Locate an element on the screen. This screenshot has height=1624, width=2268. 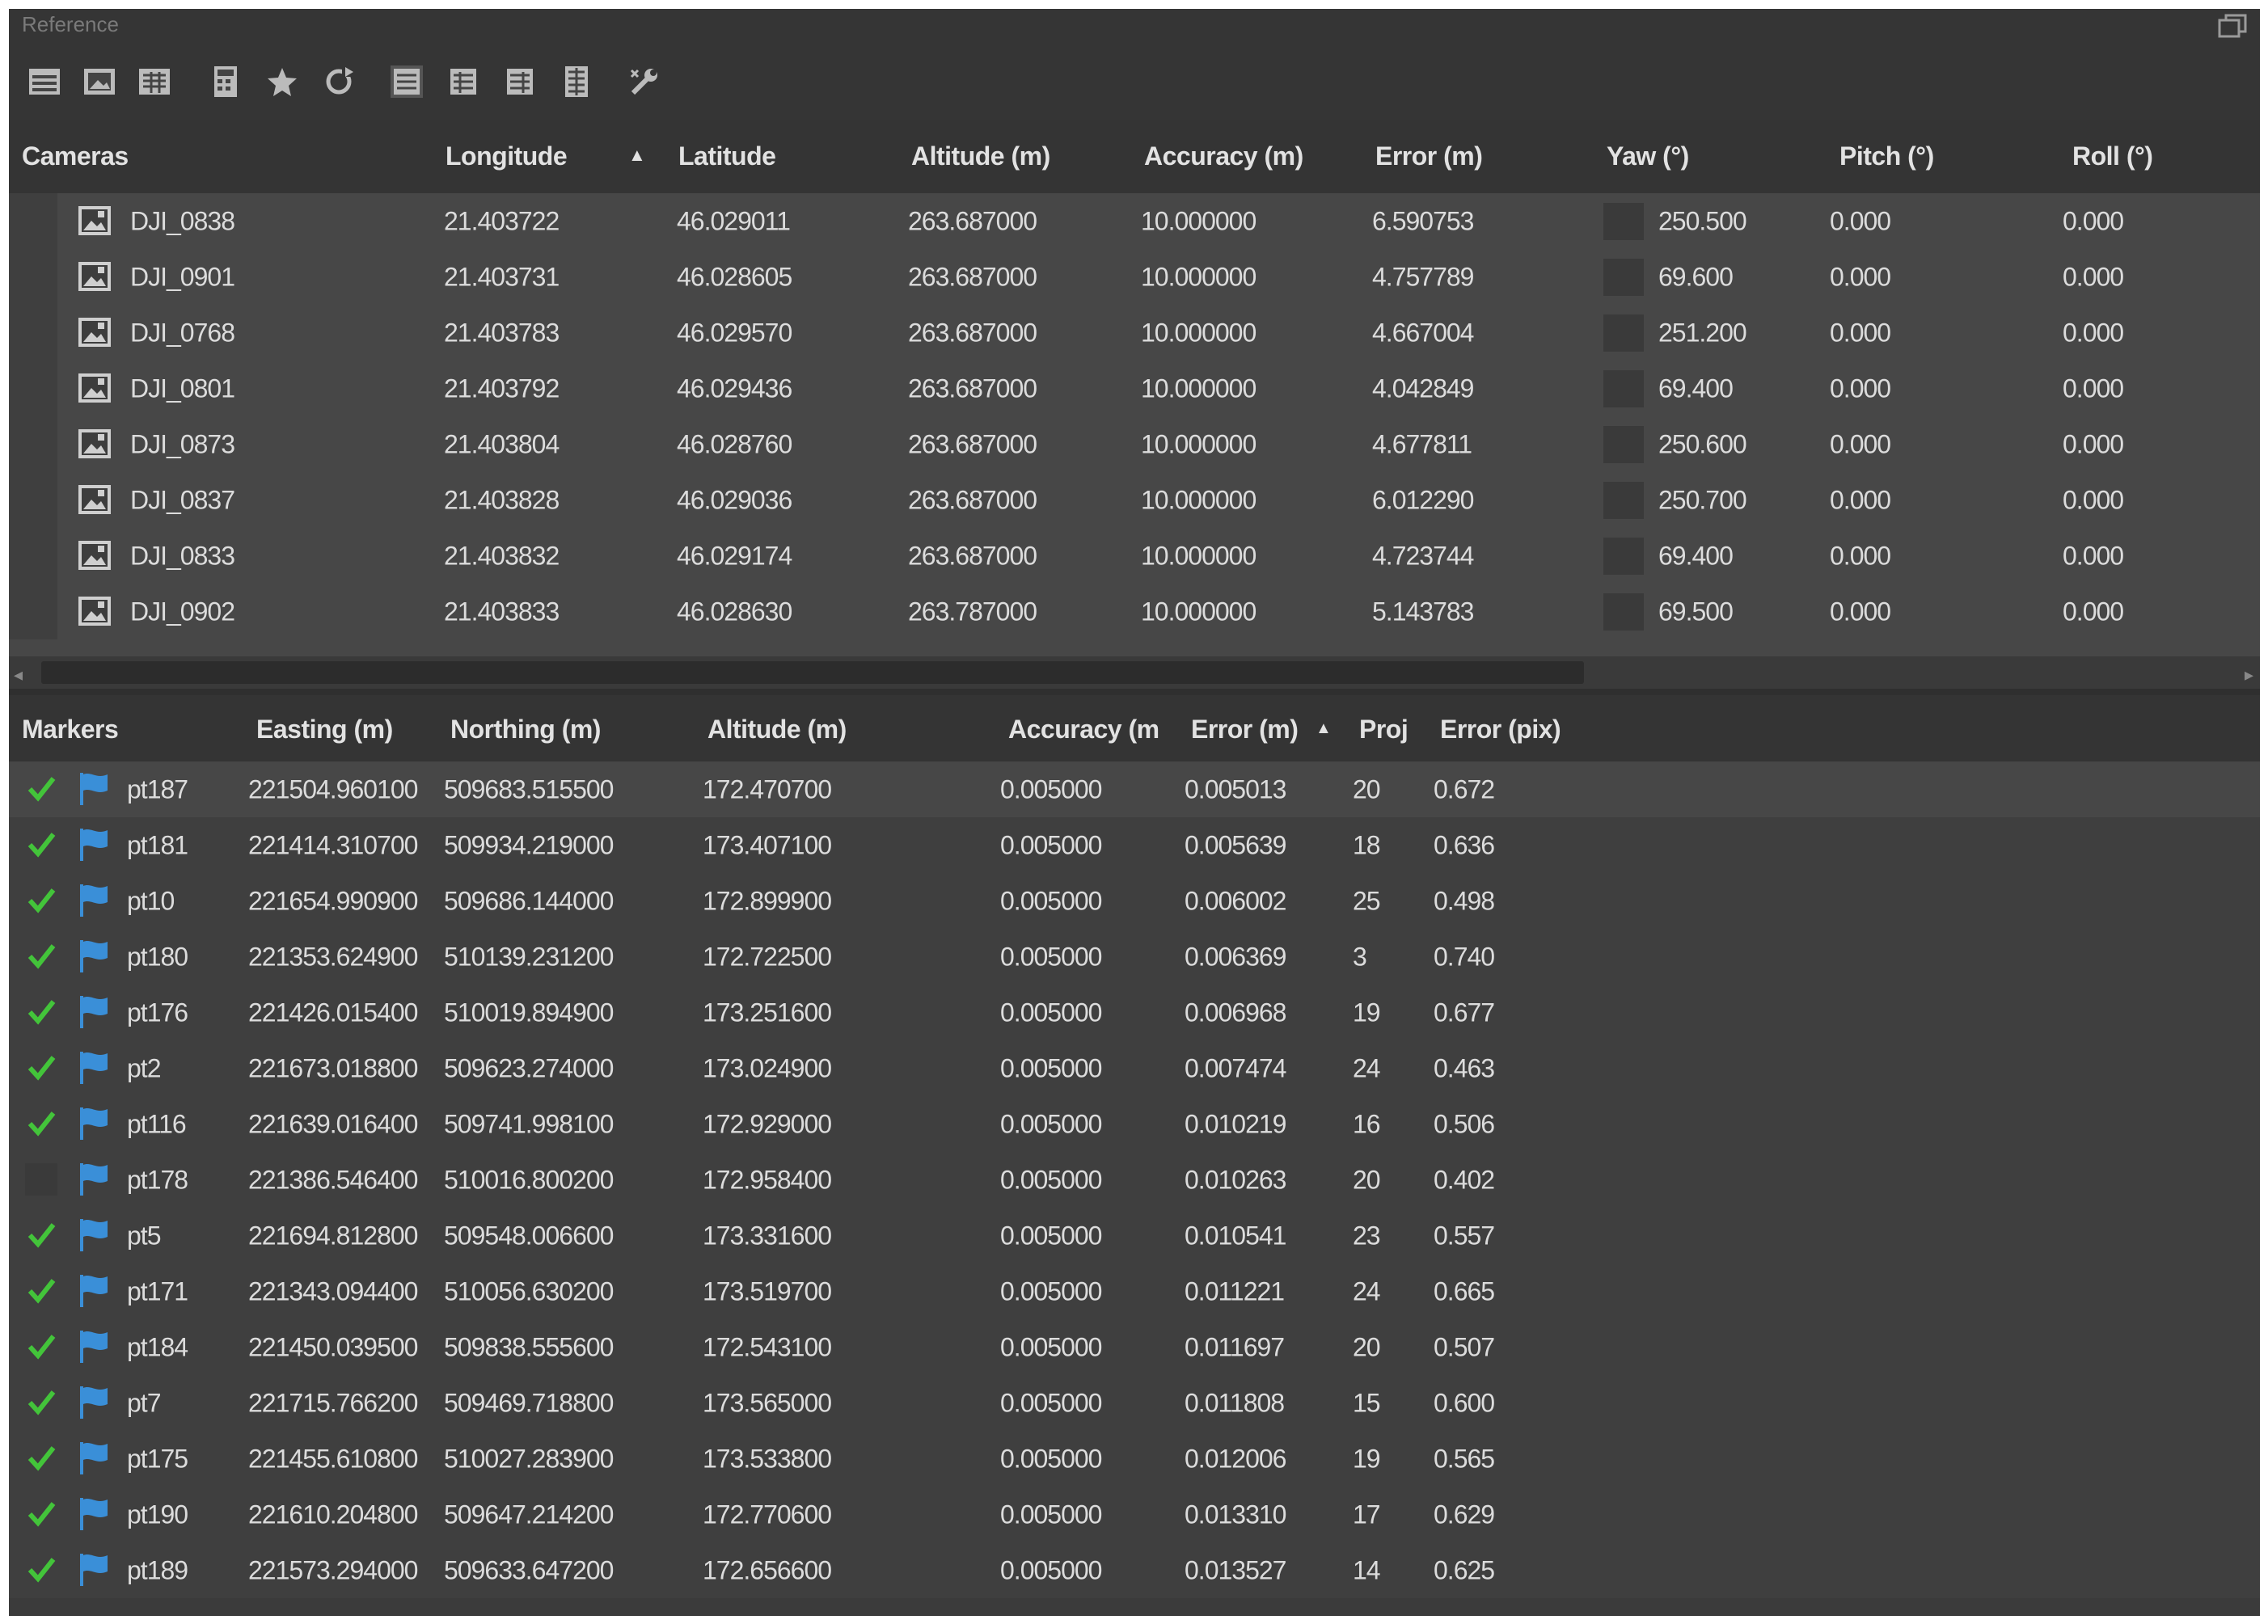
camera-name-cell: DJI_0768 is located at coordinates (182, 332).